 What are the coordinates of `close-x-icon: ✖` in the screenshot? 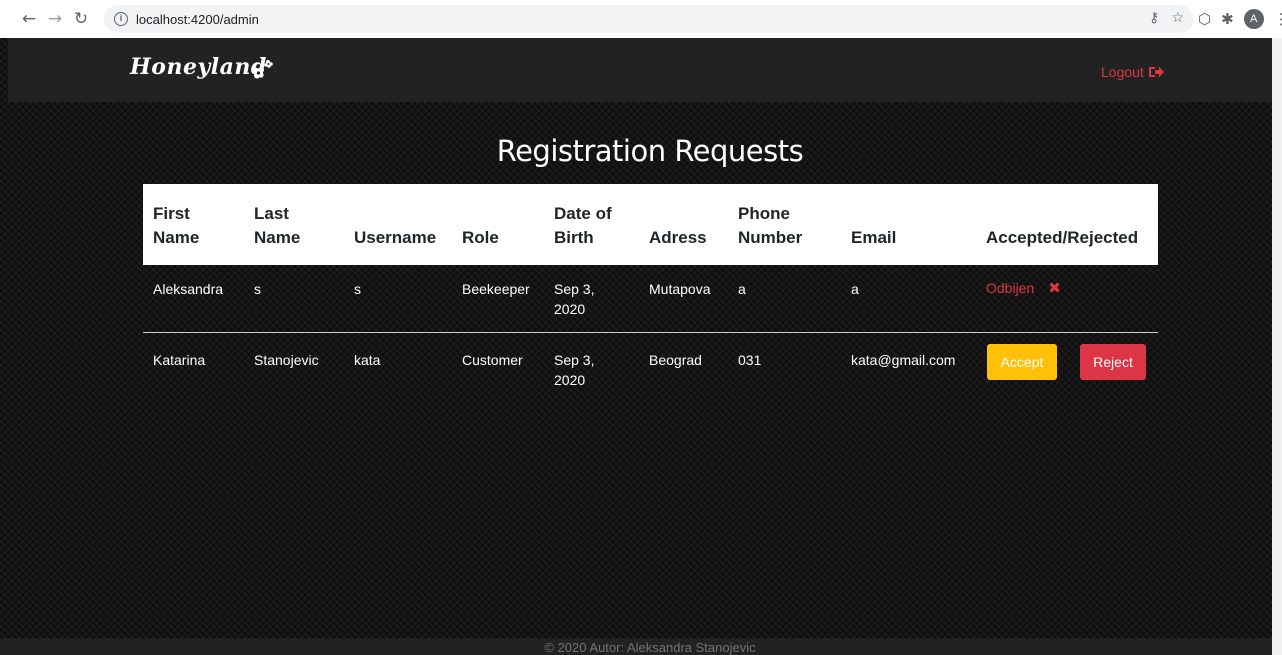 It's located at (1054, 288).